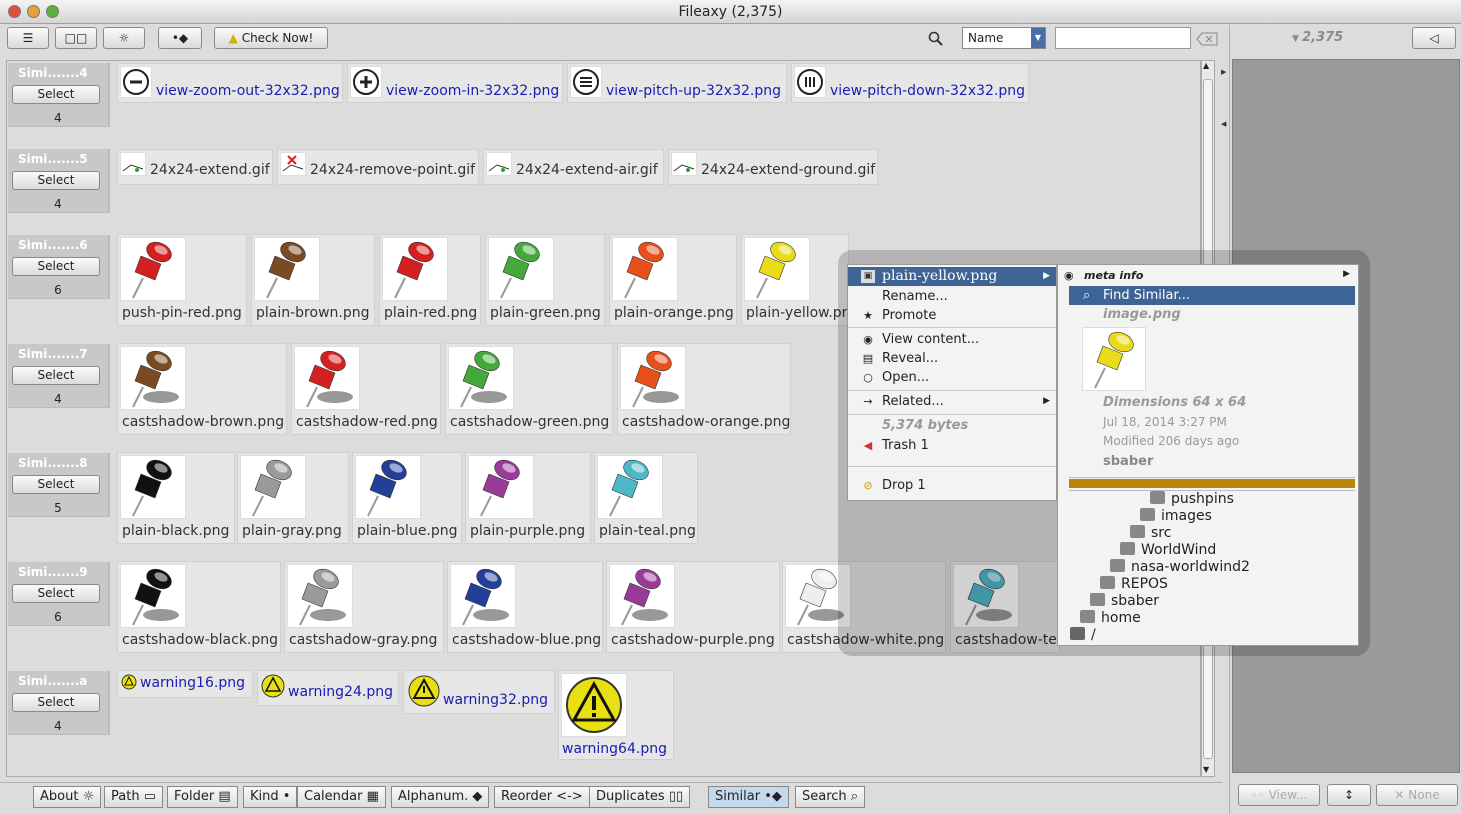 This screenshot has width=1461, height=814. What do you see at coordinates (1349, 795) in the screenshot?
I see `sort-toggle-button: ↕` at bounding box center [1349, 795].